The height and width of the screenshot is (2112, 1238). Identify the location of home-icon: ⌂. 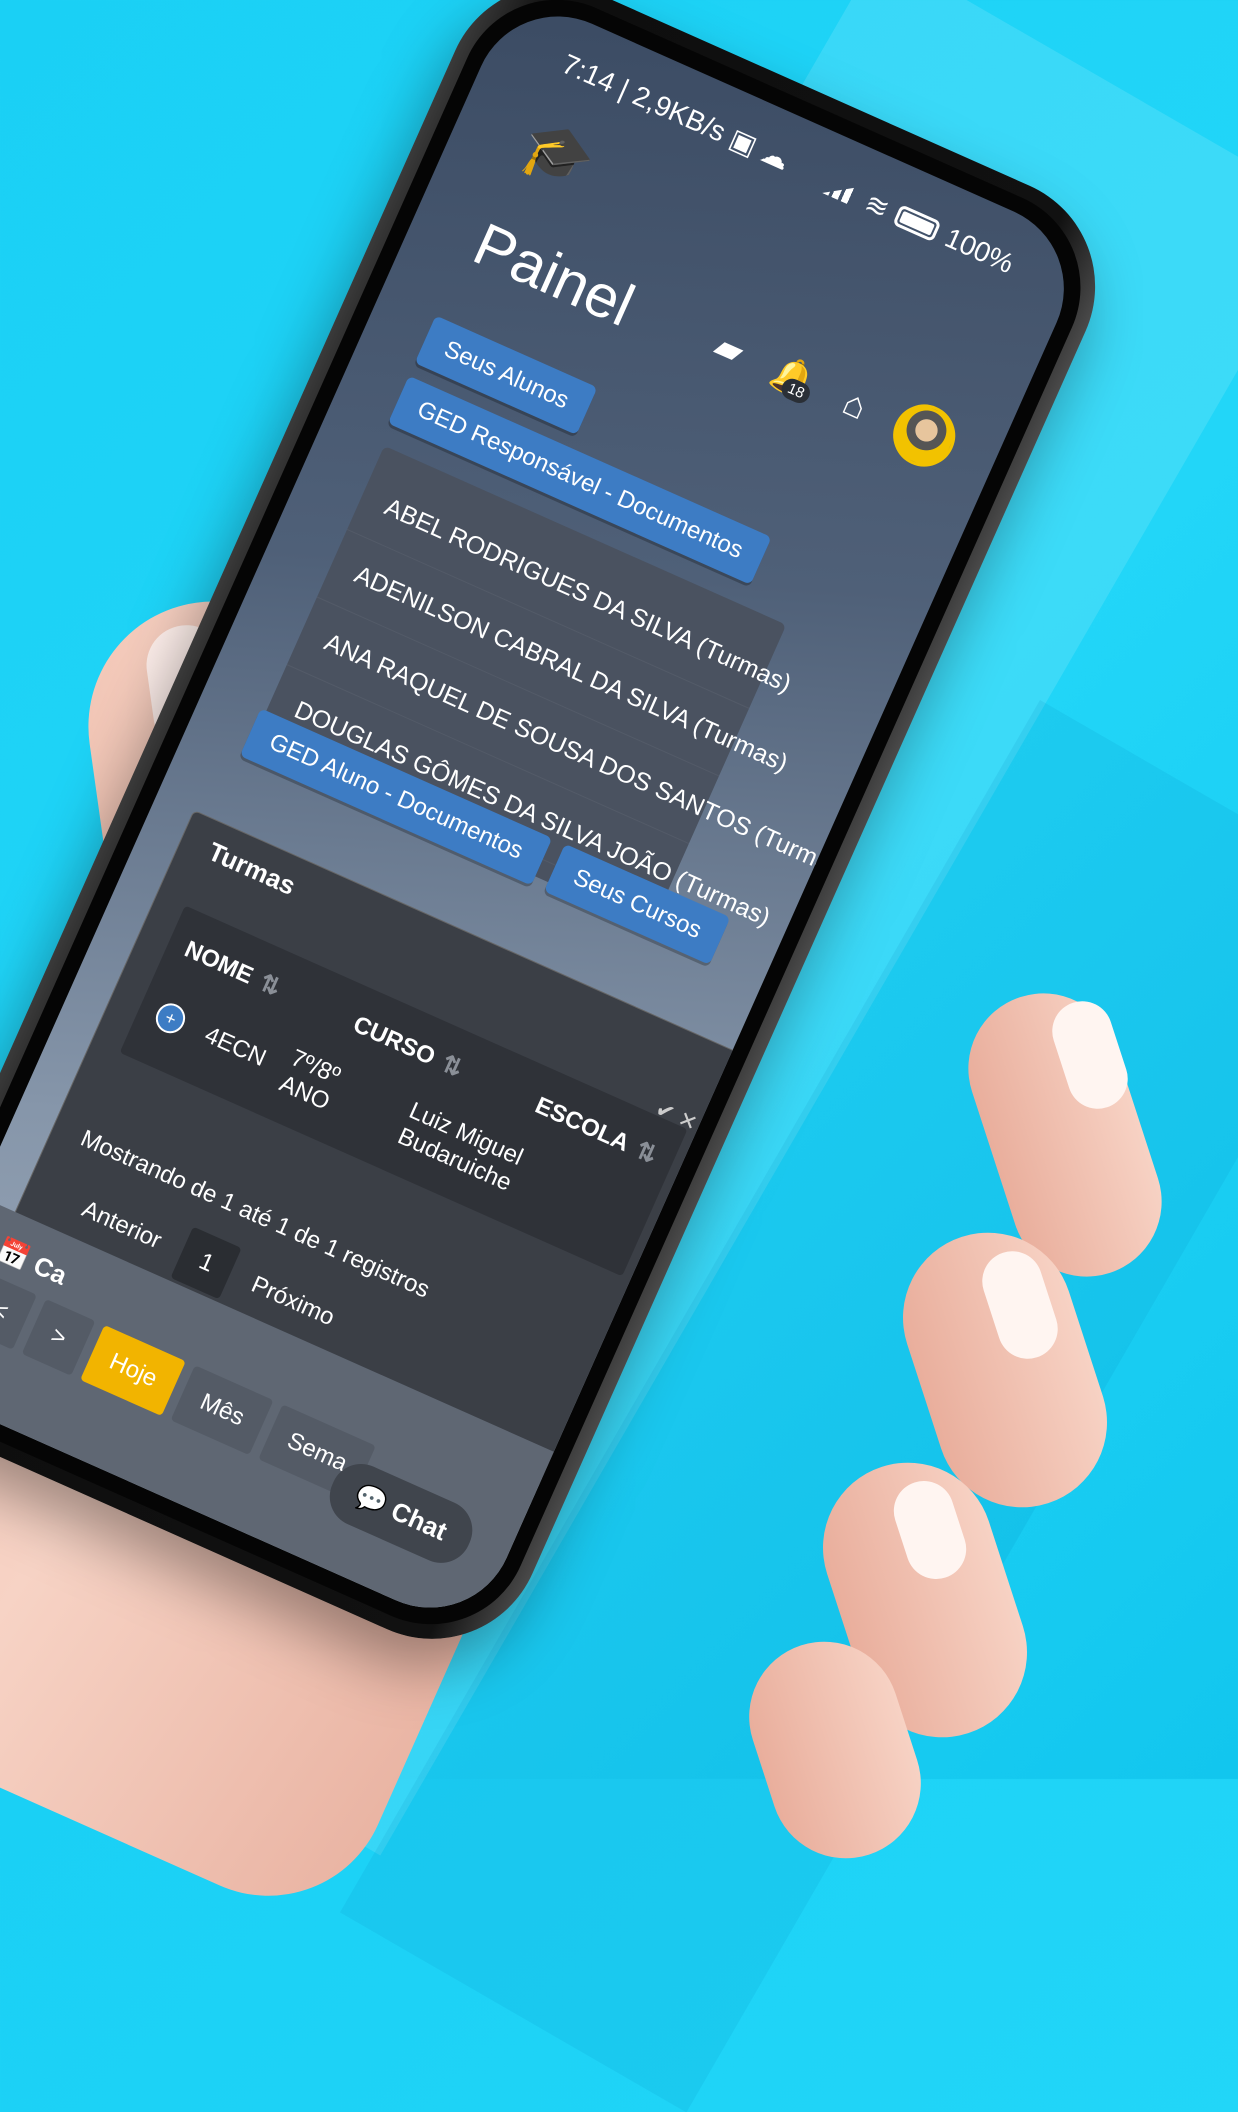
(855, 404).